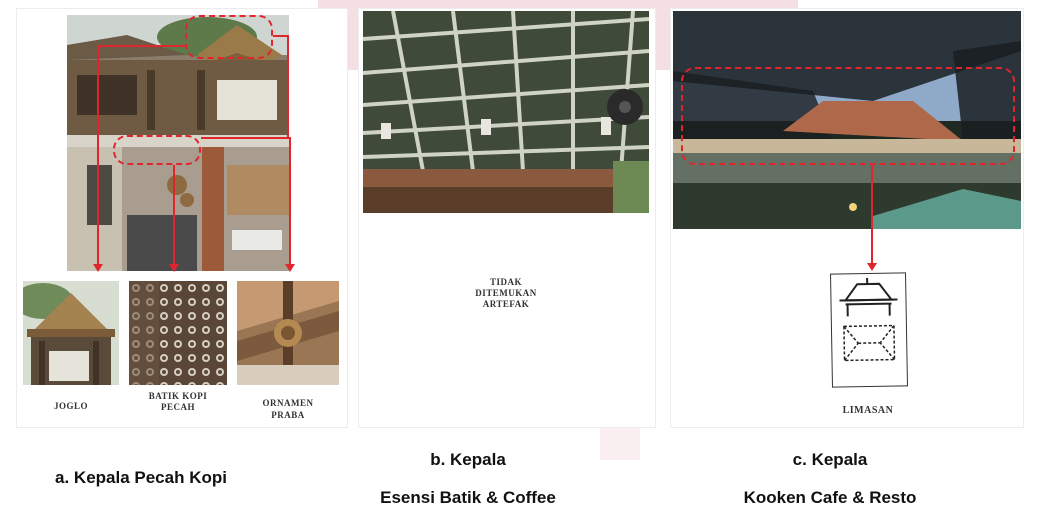  I want to click on ornamen-label-line2: PRABA, so click(288, 415).